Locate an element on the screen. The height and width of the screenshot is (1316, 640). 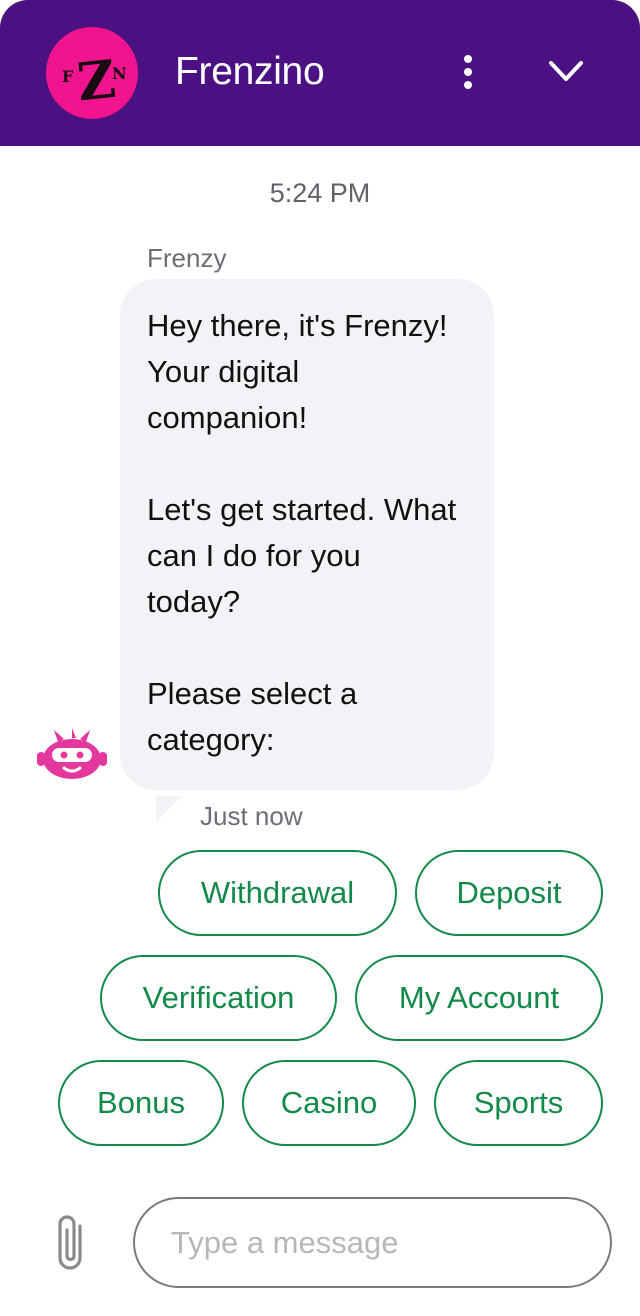
more-options-button is located at coordinates (468, 72).